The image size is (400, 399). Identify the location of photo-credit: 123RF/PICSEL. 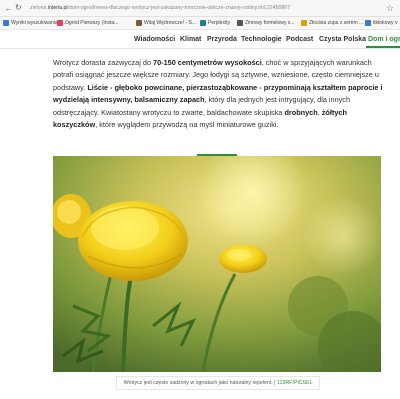
(294, 383).